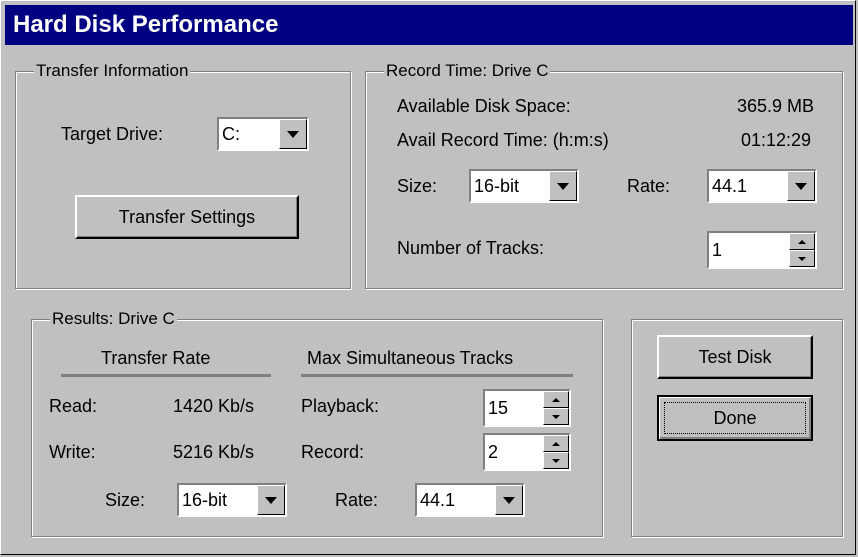 The image size is (858, 557). I want to click on group-label: Transfer Information, so click(112, 71).